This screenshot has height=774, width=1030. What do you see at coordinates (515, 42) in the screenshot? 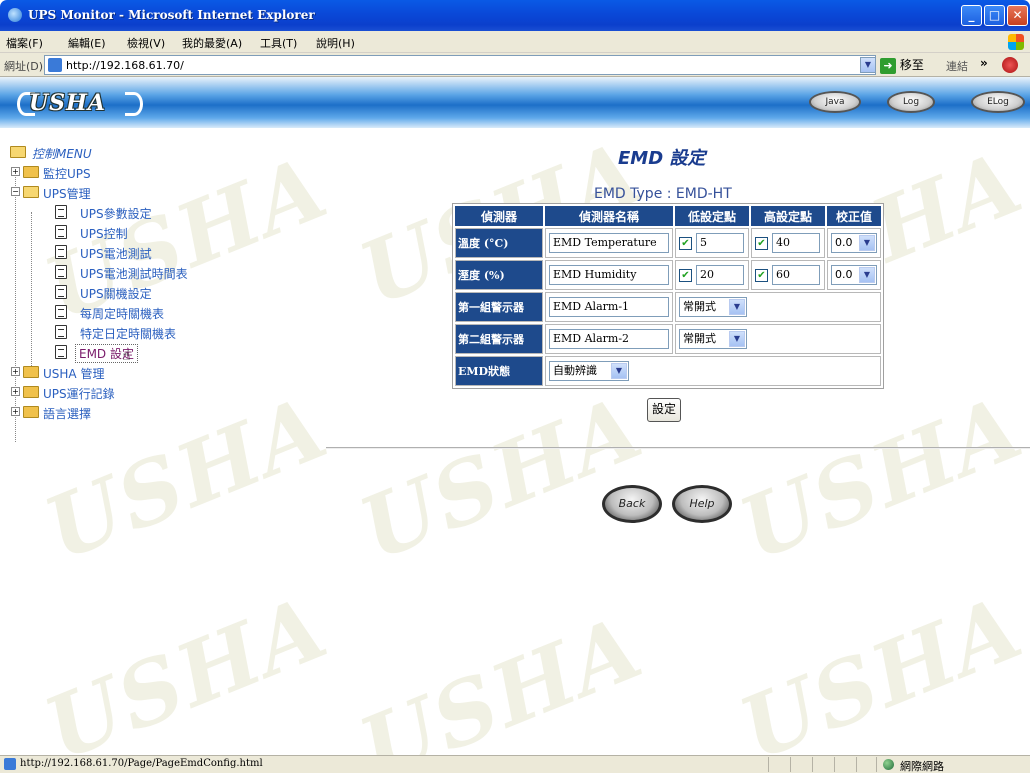
I see `menu-bar: 檔案(F) 編輯(E) 檢視(V) 我的最愛(A) 工具(T) 說明(H)` at bounding box center [515, 42].